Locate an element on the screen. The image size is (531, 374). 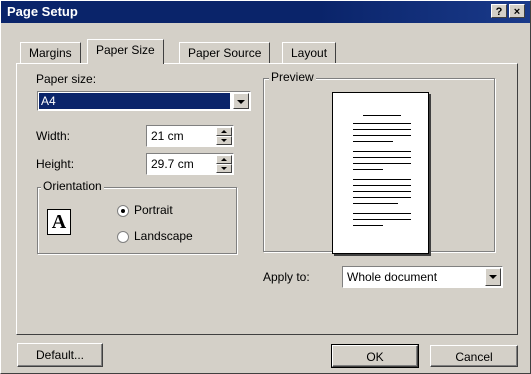
height-spinner: 29.7 cm is located at coordinates (190, 164).